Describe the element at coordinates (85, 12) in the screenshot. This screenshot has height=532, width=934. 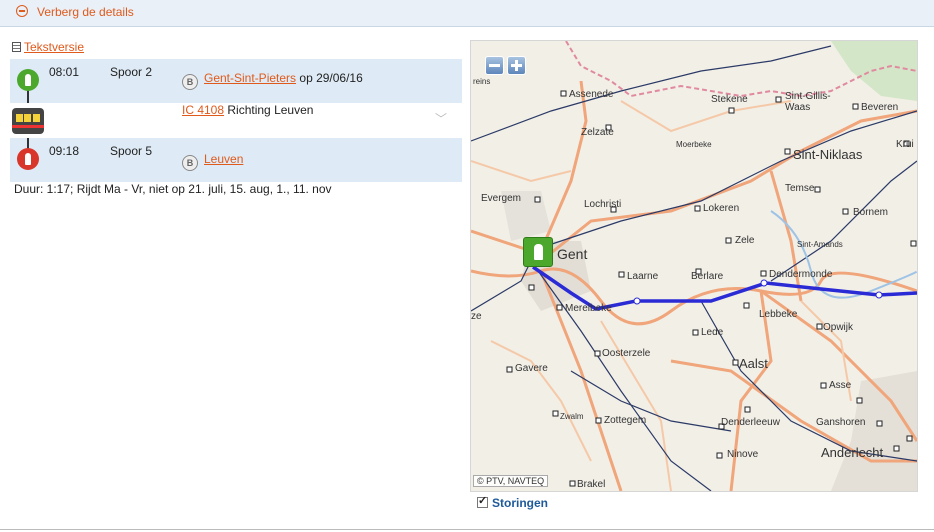
I see `details-toggle-label: Verberg de details` at that location.